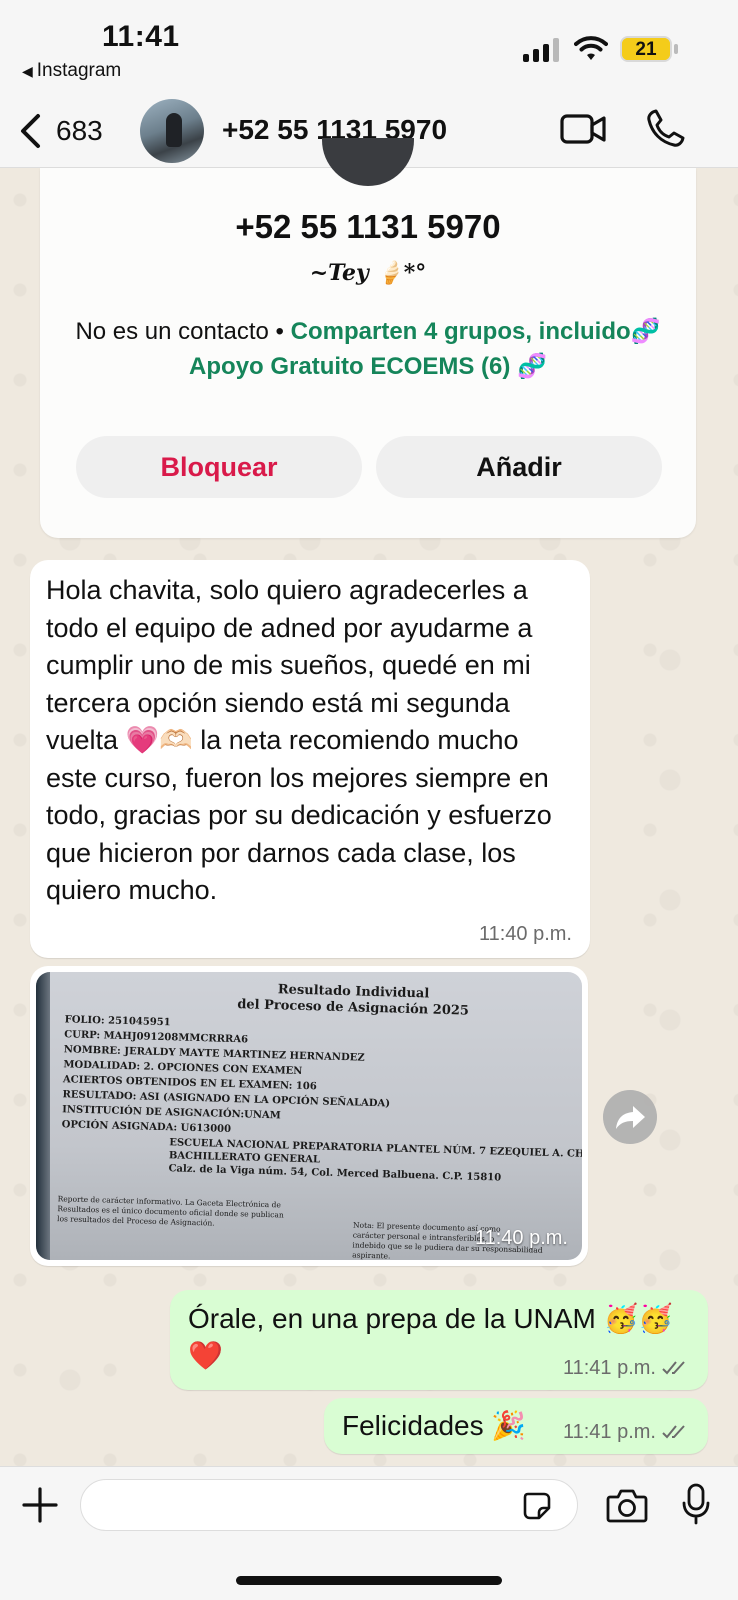  What do you see at coordinates (146, 1127) in the screenshot?
I see `document-line: OPCIÓN ASIGNADA: U613000` at bounding box center [146, 1127].